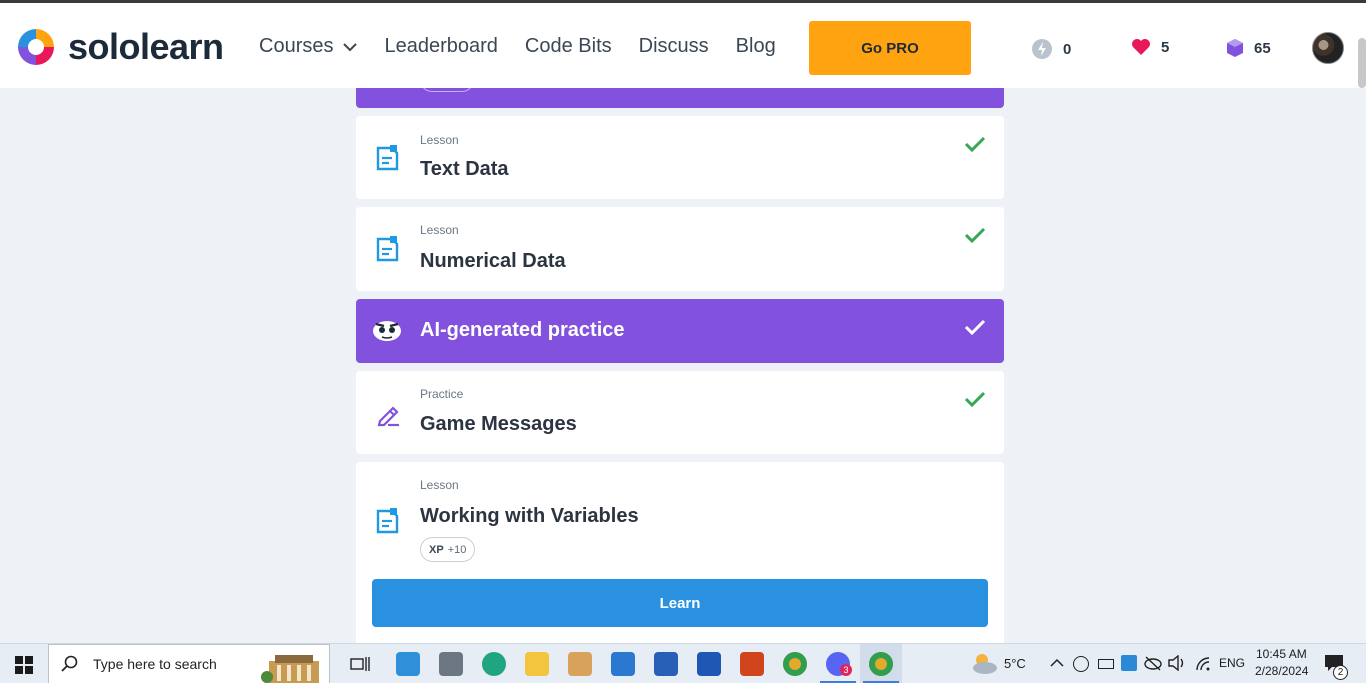 Image resolution: width=1366 pixels, height=683 pixels. I want to click on chevron-down-icon, so click(350, 46).